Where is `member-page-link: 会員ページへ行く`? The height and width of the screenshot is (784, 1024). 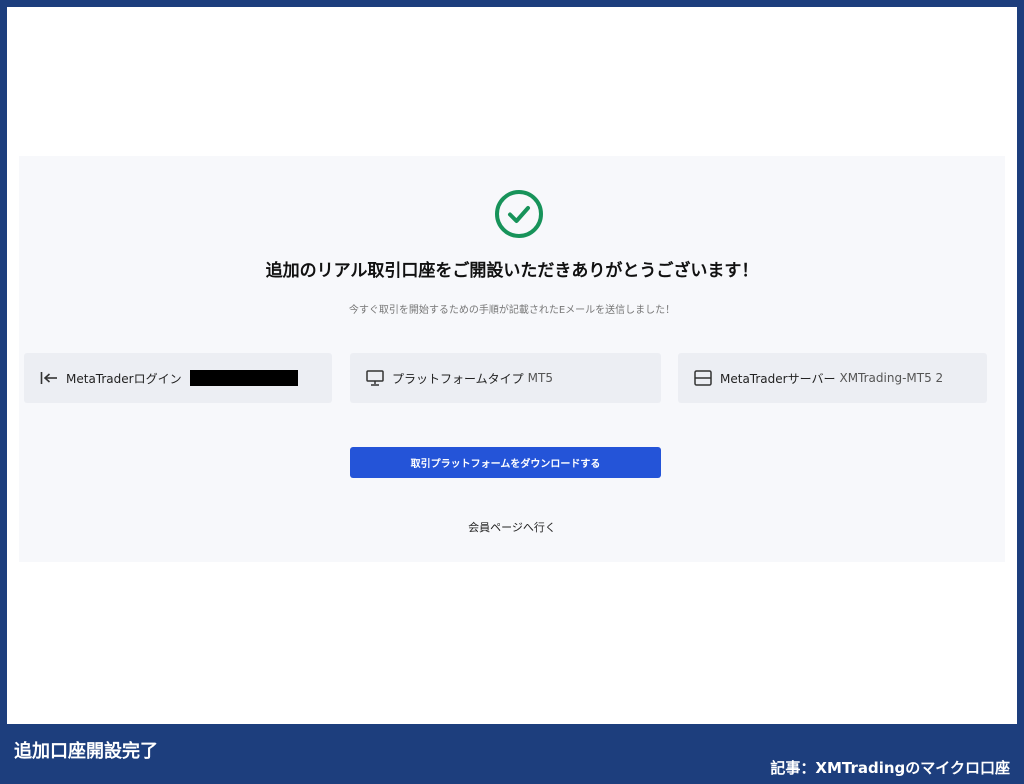
member-page-link: 会員ページへ行く is located at coordinates (512, 527).